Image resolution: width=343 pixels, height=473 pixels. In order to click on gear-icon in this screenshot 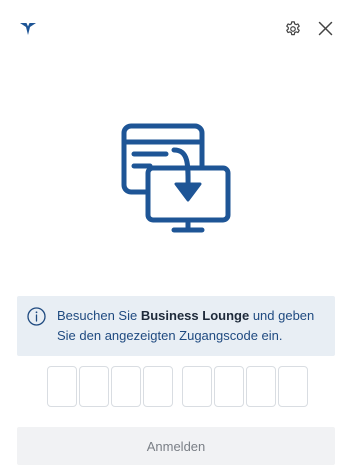, I will do `click(293, 29)`.